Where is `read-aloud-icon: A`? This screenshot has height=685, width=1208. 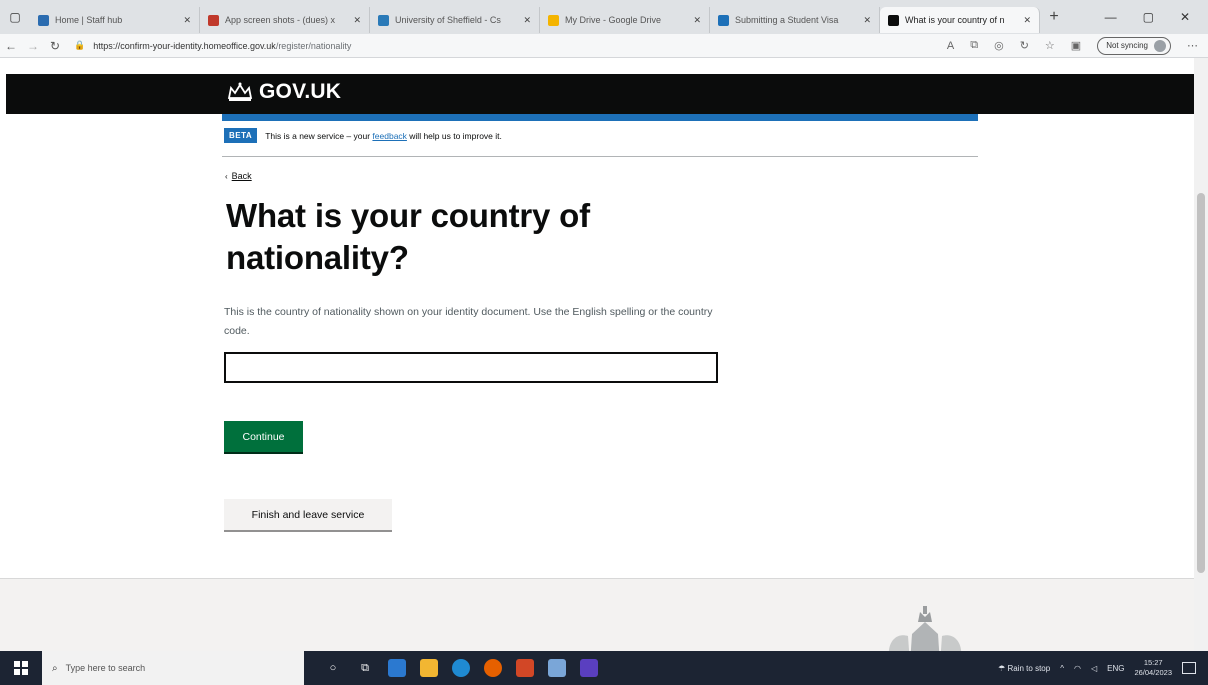 read-aloud-icon: A is located at coordinates (950, 46).